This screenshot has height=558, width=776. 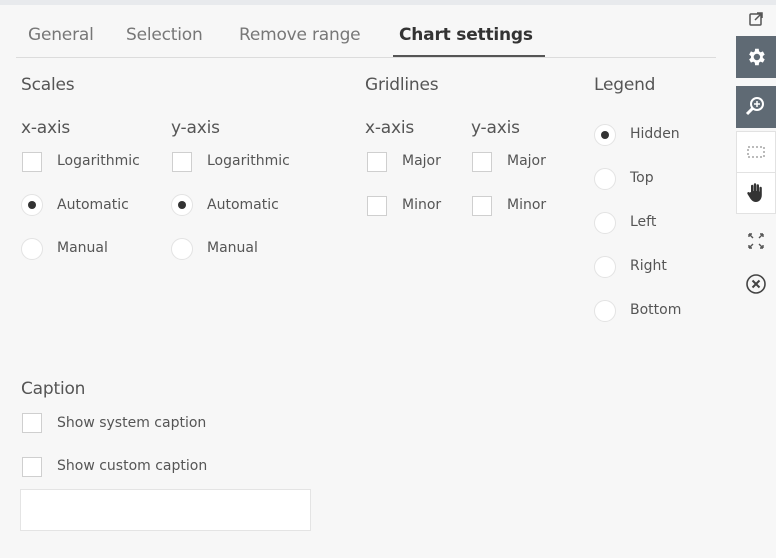 I want to click on close-button, so click(x=756, y=284).